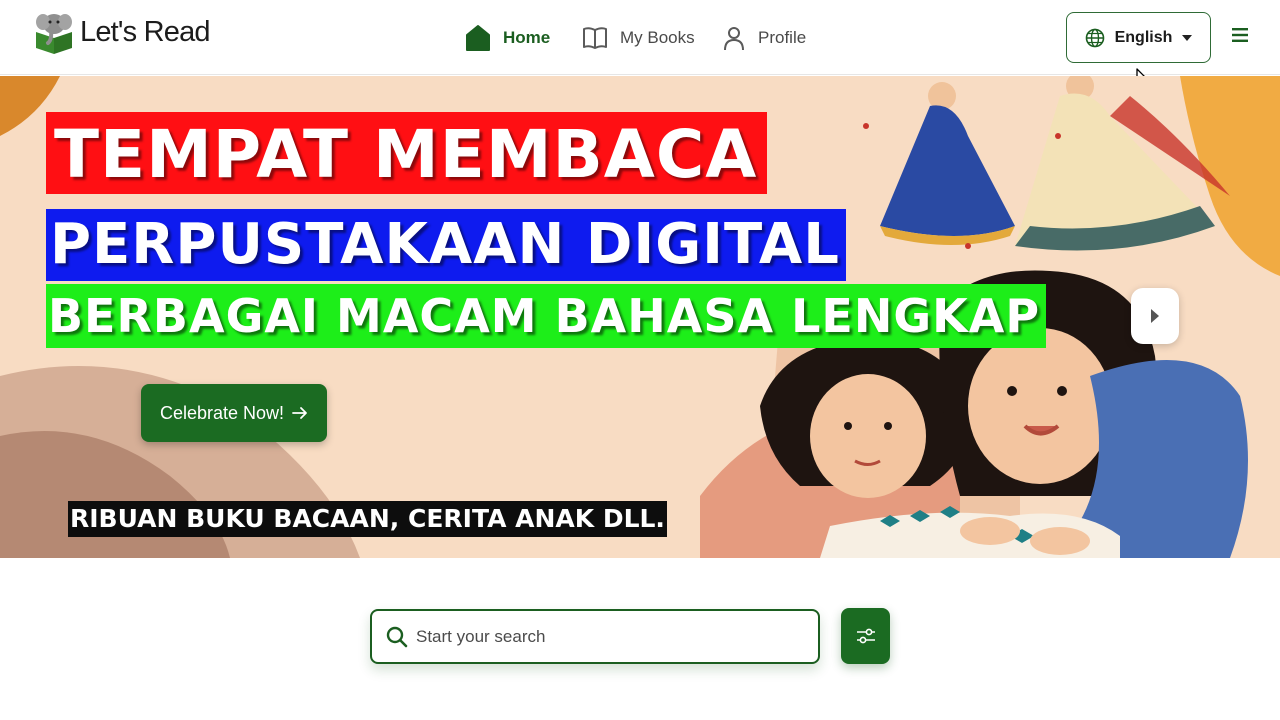 This screenshot has height=720, width=1280. I want to click on overlay-title-green: BERBAGAI MACAM BAHASA LENGKAP, so click(546, 316).